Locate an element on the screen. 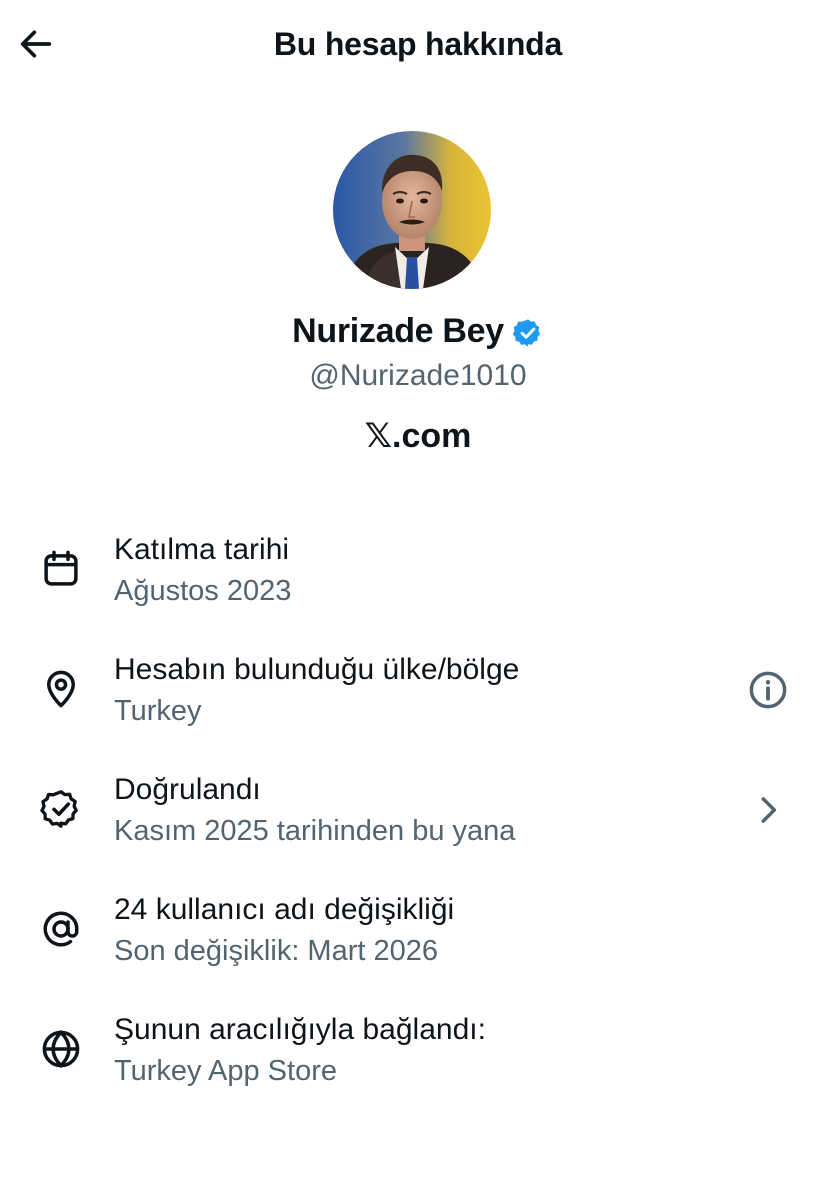 Image resolution: width=836 pixels, height=1200 pixels. globe-icon is located at coordinates (61, 1049).